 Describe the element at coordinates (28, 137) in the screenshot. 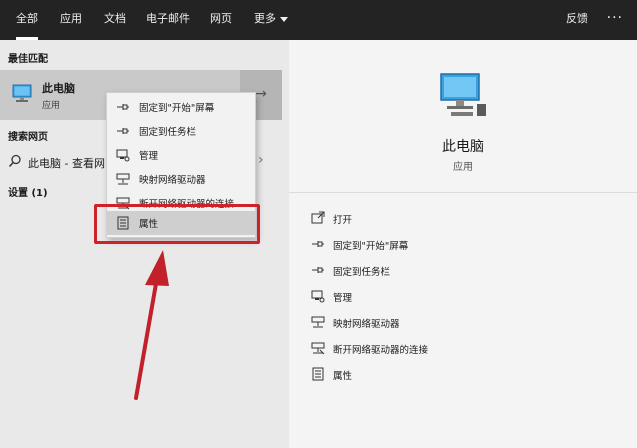

I see `web-search-heading: 搜索网页` at that location.